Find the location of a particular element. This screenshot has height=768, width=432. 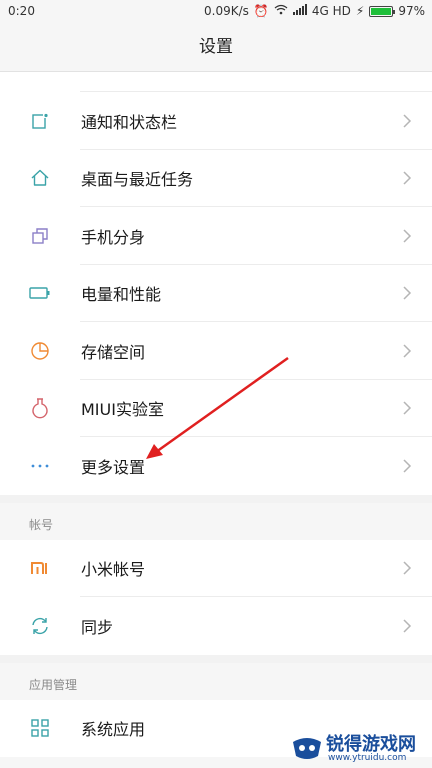

setting-second-space: 手机分身 is located at coordinates (216, 236).